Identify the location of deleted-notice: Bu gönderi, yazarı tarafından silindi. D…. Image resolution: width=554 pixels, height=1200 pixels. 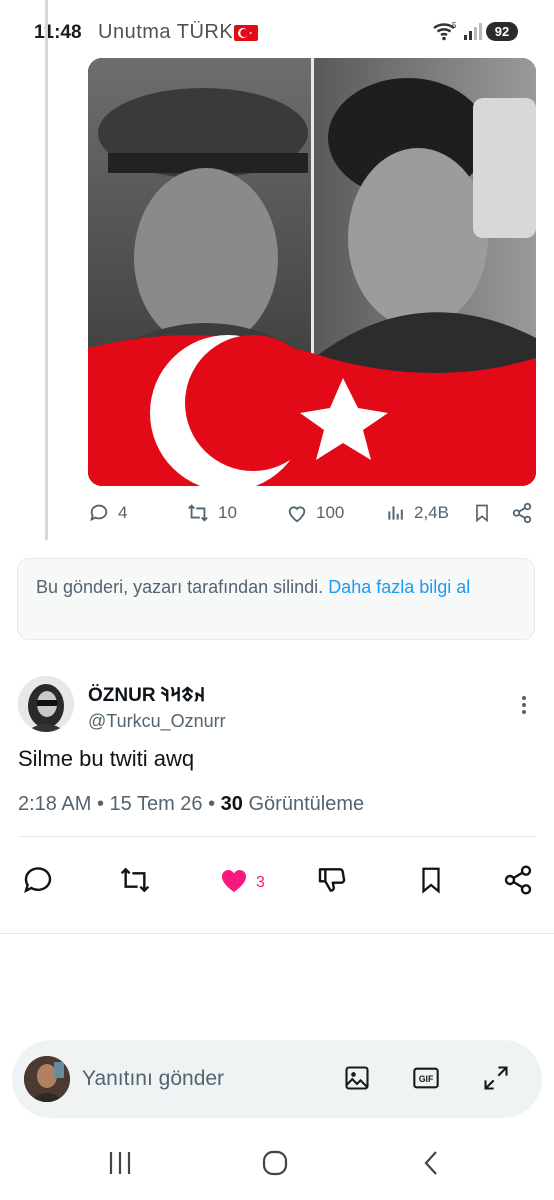
(276, 599).